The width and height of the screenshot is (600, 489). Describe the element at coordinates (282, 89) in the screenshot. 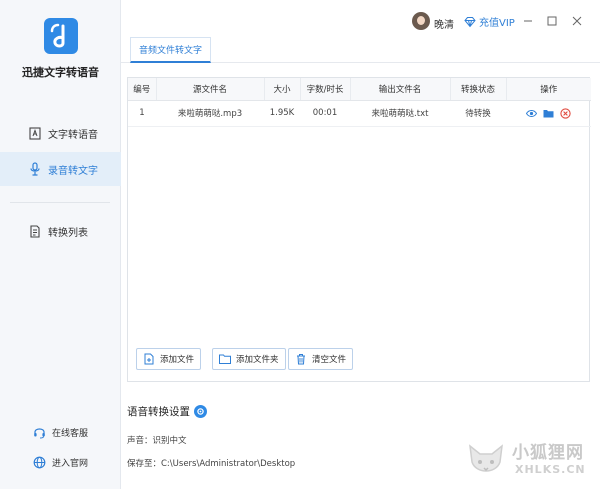

I see `column-header: 大小` at that location.